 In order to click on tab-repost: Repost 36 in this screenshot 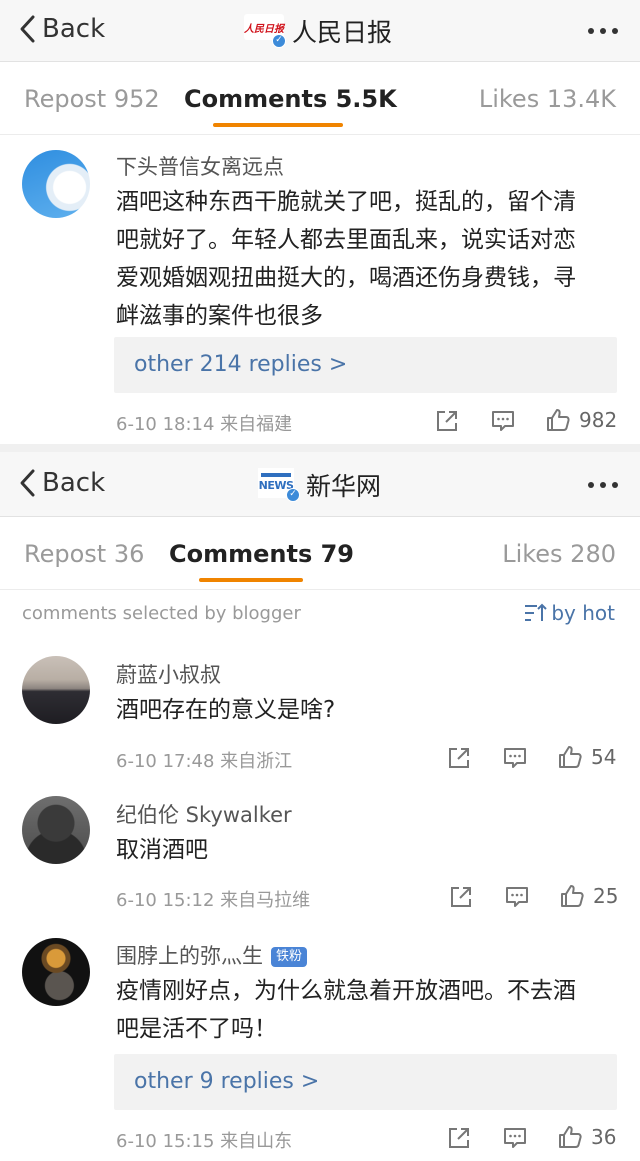, I will do `click(84, 554)`.